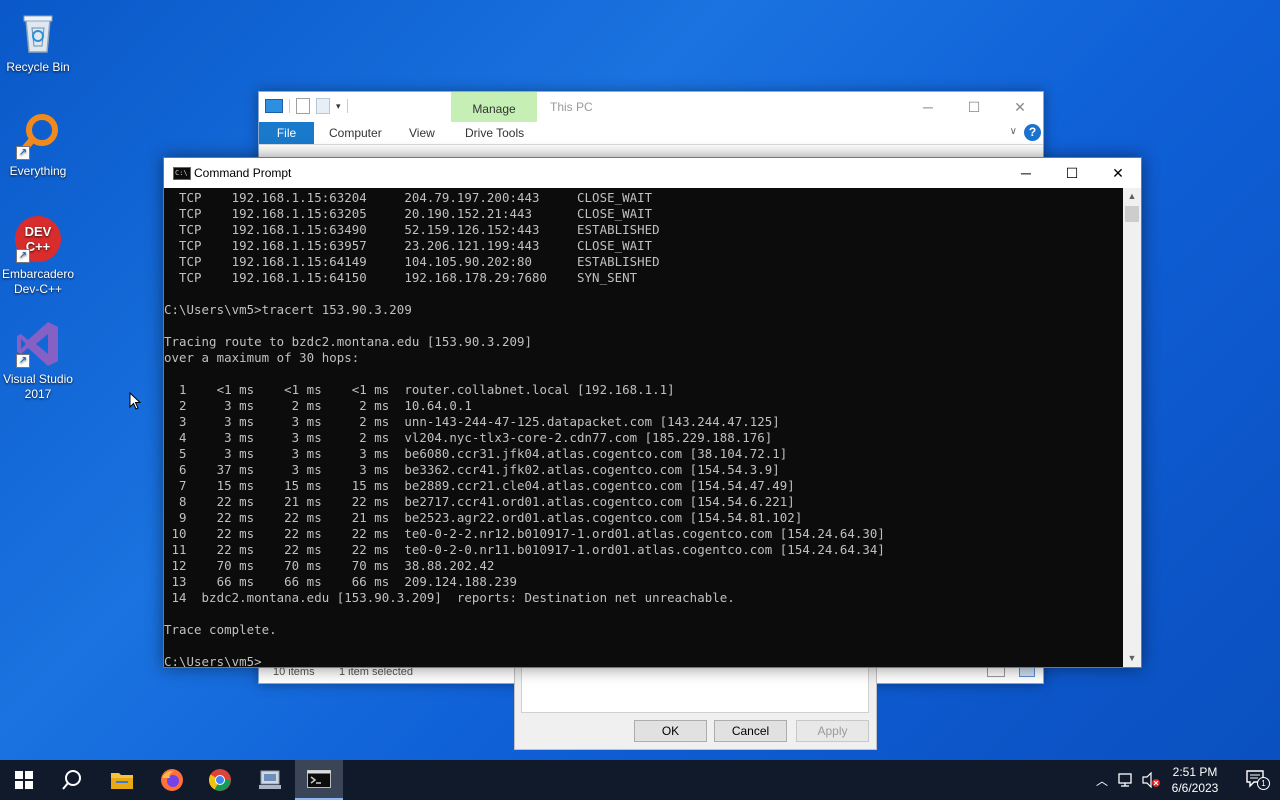  I want to click on expand-ribbon-icon: ∨, so click(1013, 131).